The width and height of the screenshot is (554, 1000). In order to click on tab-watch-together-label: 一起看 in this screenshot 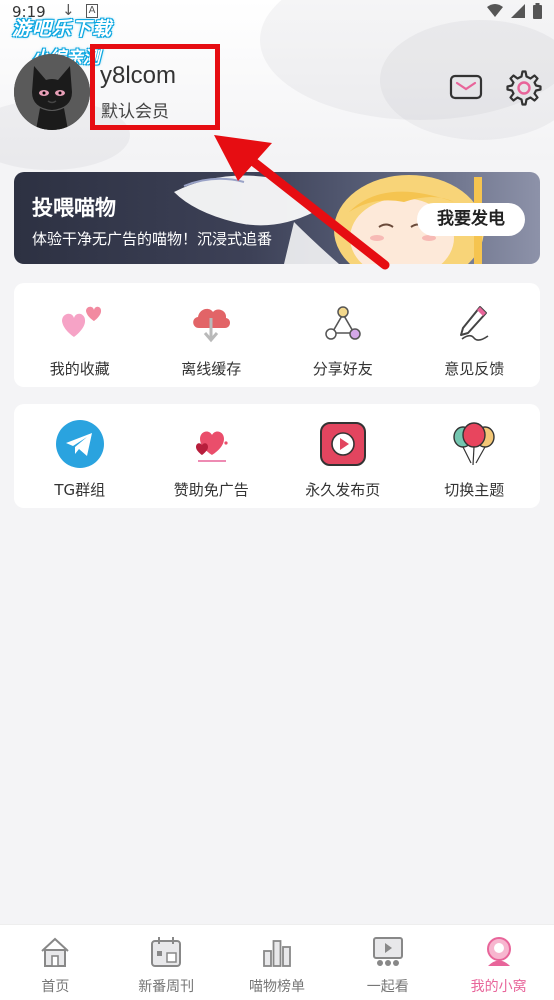, I will do `click(387, 987)`.